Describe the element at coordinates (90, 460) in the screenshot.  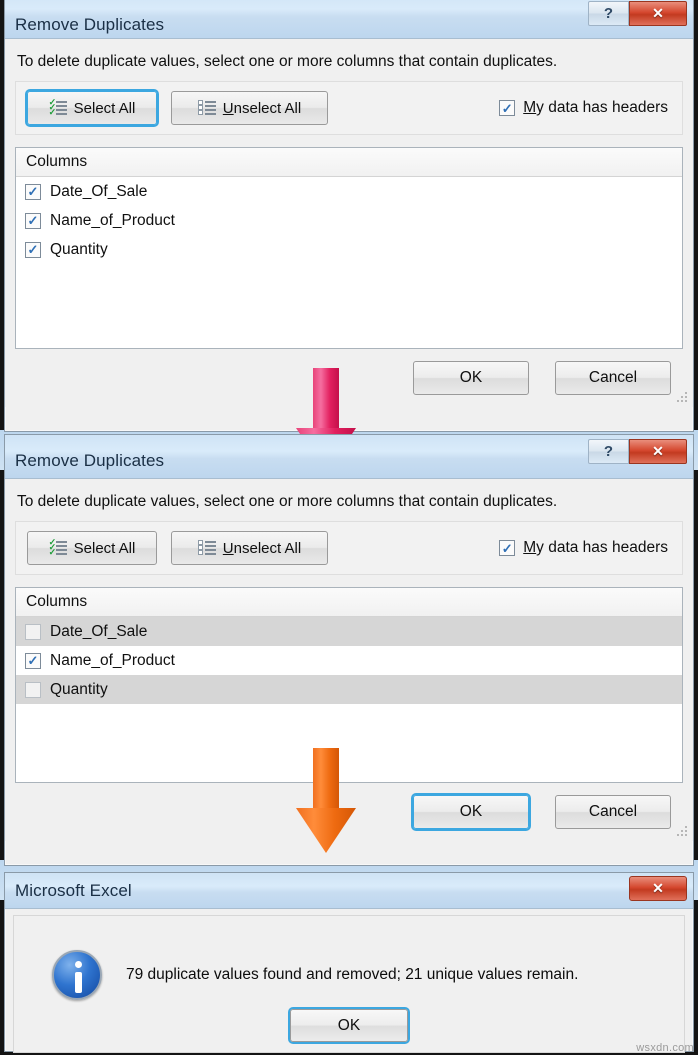
I see `dialog2-title: Remove Duplicates` at that location.